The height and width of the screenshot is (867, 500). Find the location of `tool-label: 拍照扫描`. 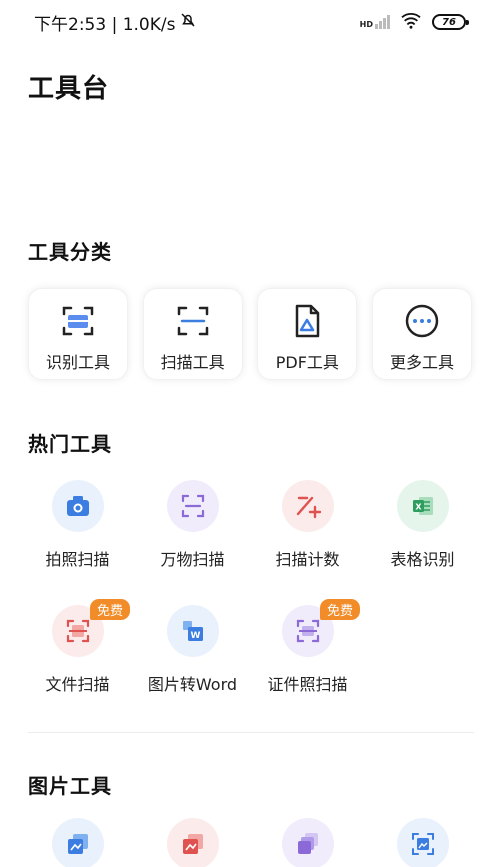

tool-label: 拍照扫描 is located at coordinates (77, 559).